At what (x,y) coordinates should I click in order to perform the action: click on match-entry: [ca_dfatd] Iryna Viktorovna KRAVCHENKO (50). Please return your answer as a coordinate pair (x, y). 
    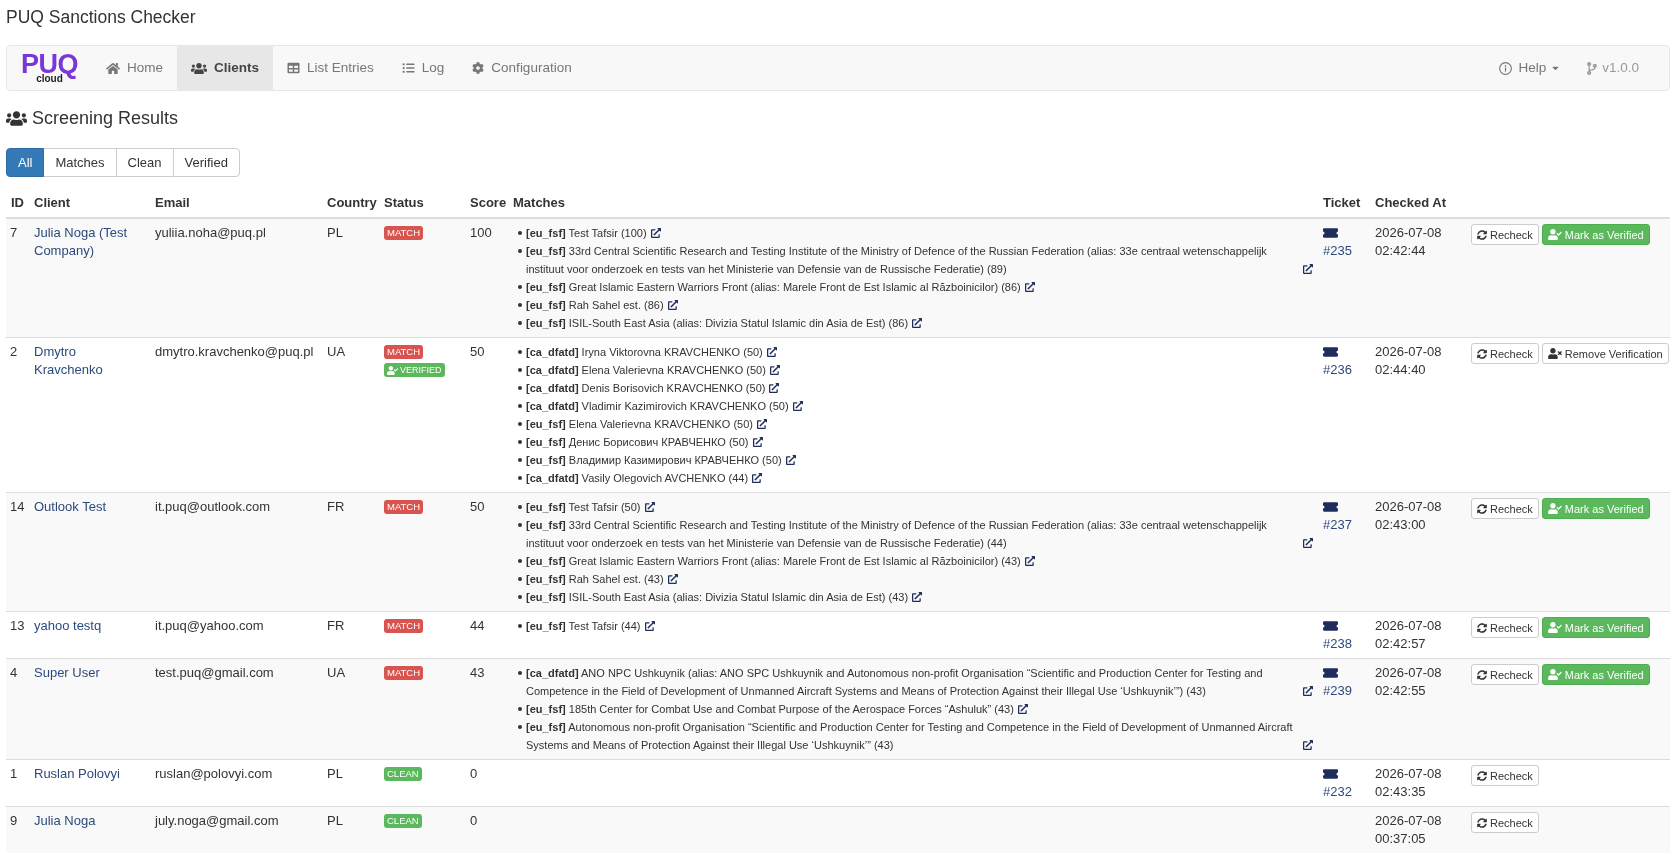
    Looking at the image, I should click on (644, 352).